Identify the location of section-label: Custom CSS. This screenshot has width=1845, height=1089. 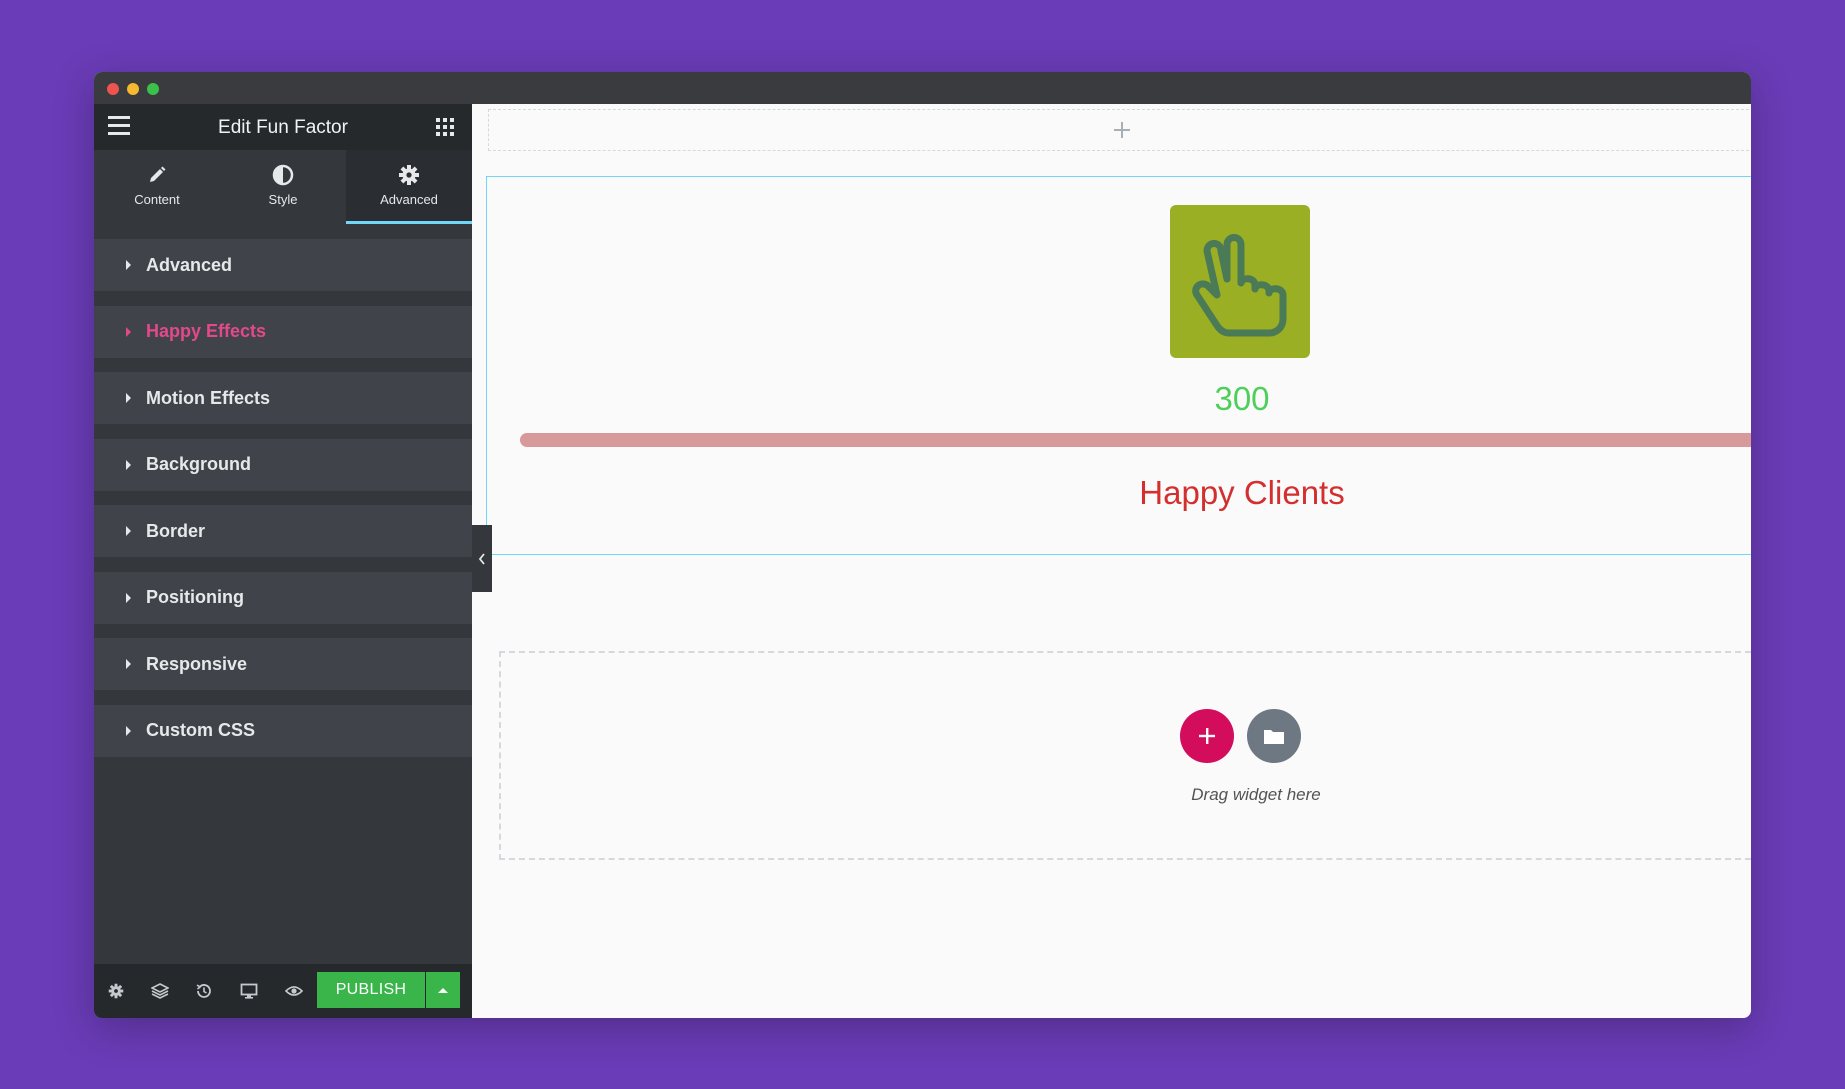
(201, 730).